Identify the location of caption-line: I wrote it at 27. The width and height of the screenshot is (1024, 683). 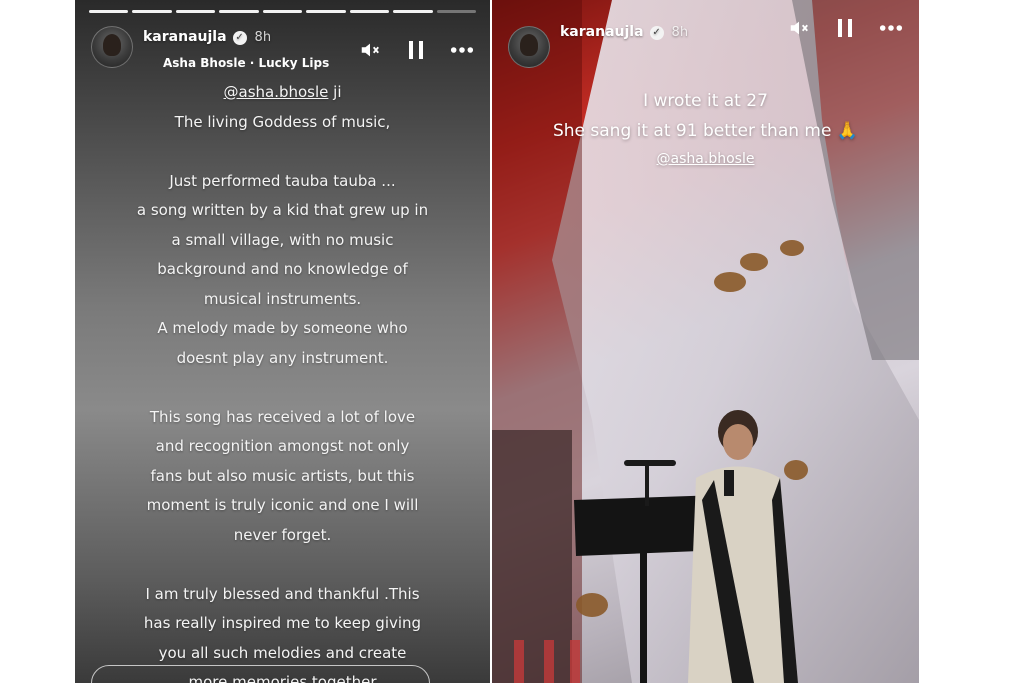
(705, 101).